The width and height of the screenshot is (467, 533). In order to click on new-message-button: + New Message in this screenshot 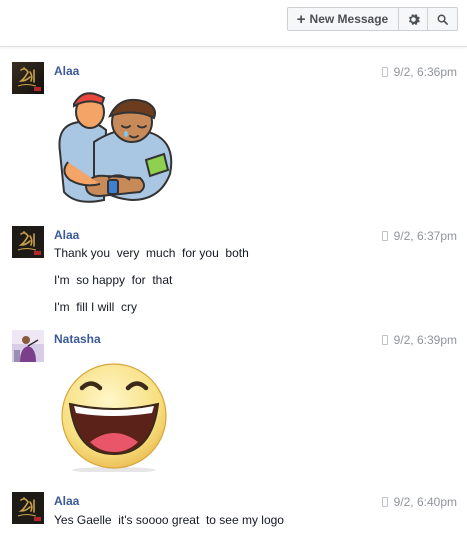, I will do `click(343, 19)`.